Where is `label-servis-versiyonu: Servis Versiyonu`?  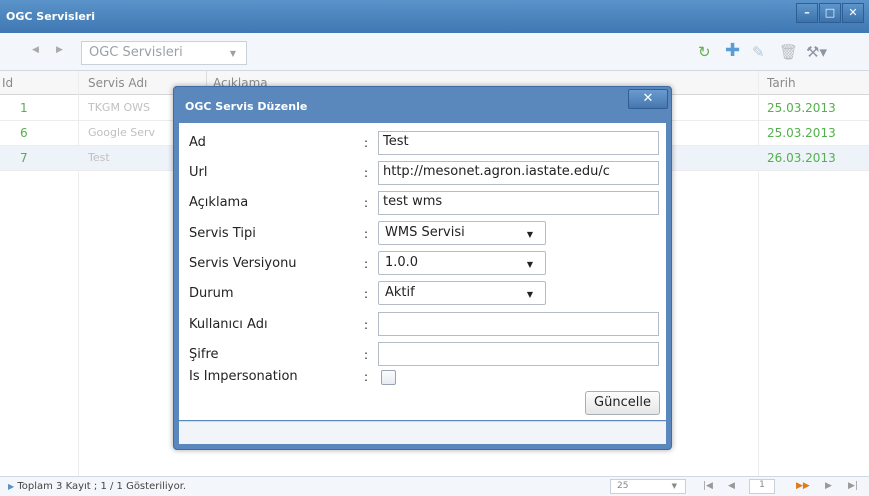 label-servis-versiyonu: Servis Versiyonu is located at coordinates (243, 263).